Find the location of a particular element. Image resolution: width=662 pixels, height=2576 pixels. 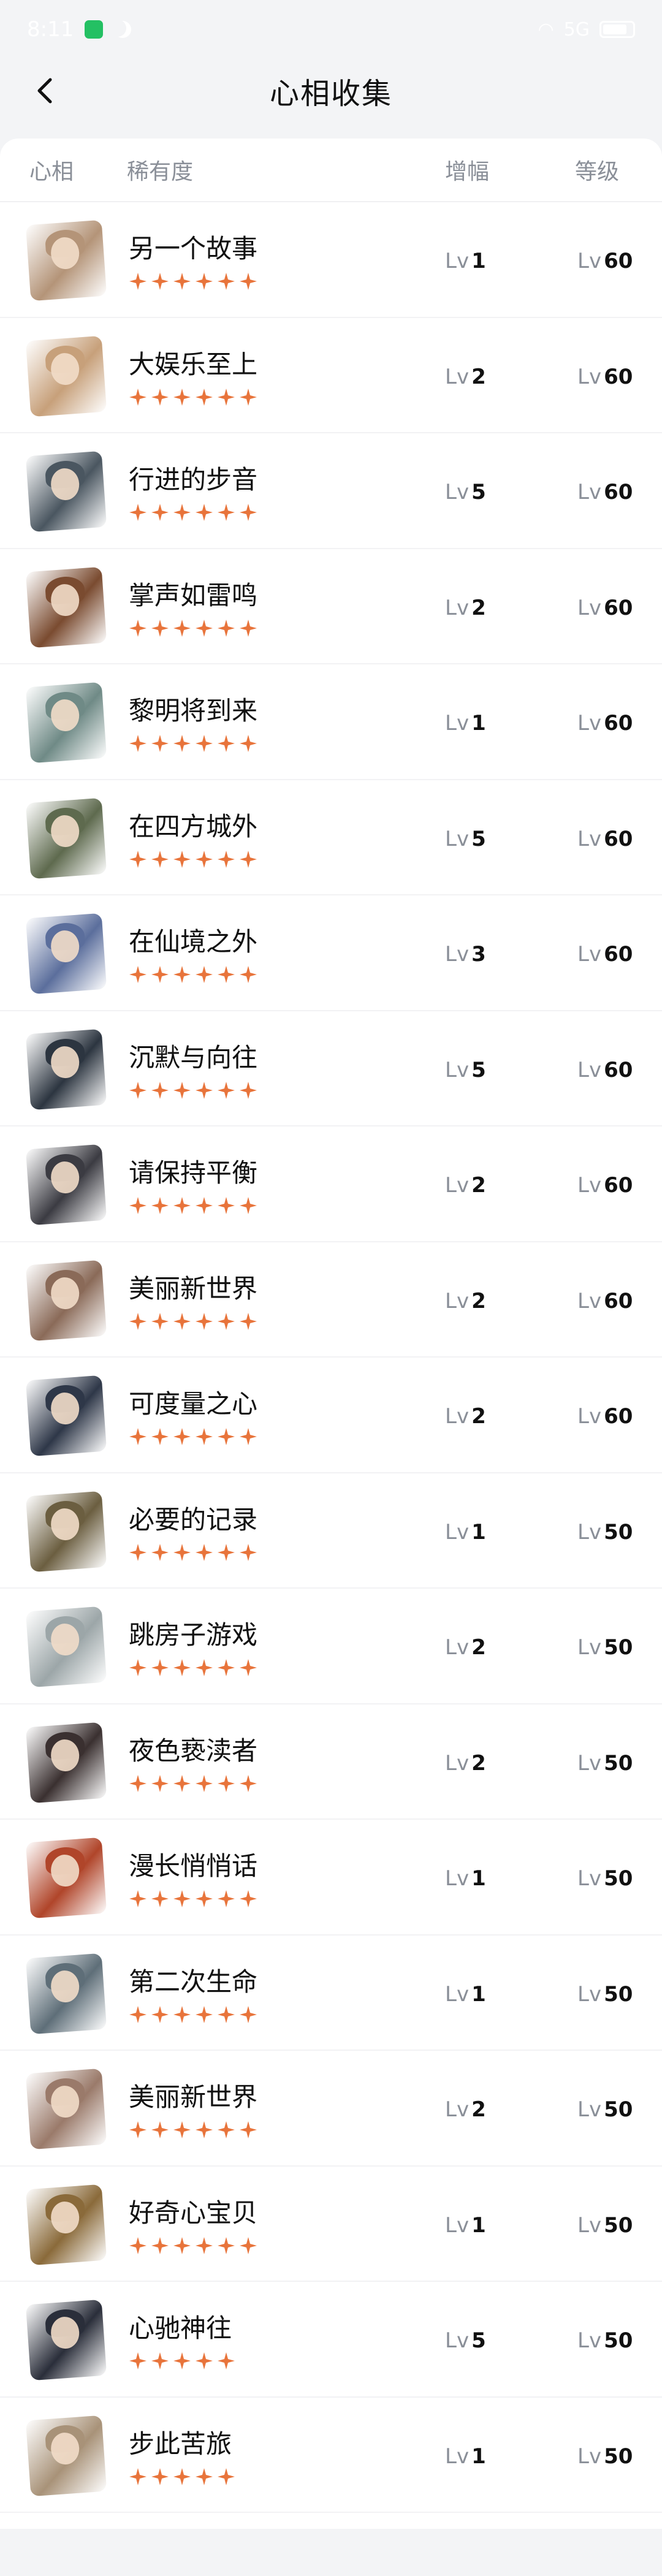

column-header-boost: 增幅 is located at coordinates (467, 171).